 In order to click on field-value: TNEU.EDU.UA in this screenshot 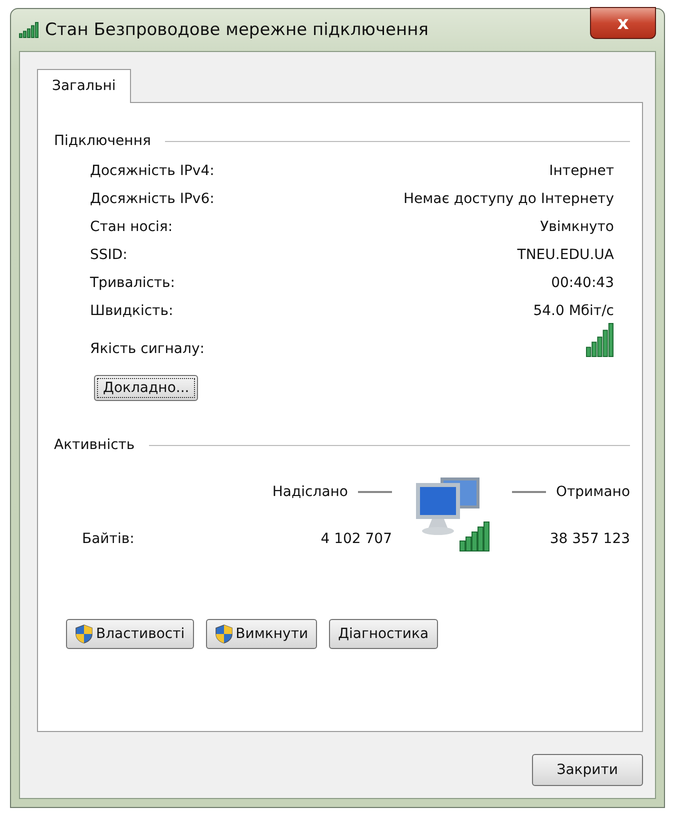, I will do `click(565, 255)`.